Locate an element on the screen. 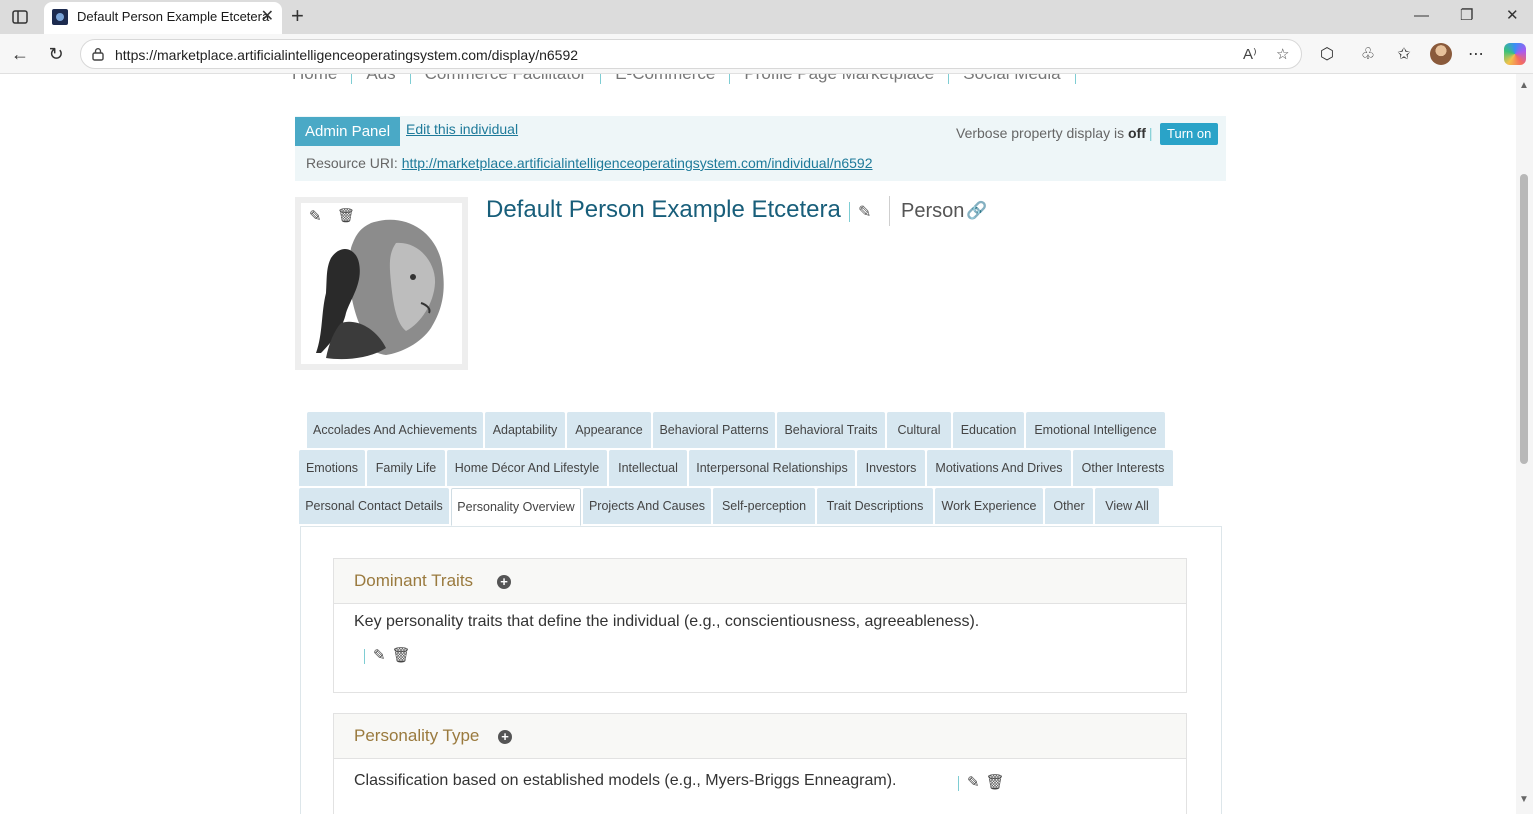 This screenshot has width=1533, height=814. more-options-icon: ⋯ is located at coordinates (1476, 54).